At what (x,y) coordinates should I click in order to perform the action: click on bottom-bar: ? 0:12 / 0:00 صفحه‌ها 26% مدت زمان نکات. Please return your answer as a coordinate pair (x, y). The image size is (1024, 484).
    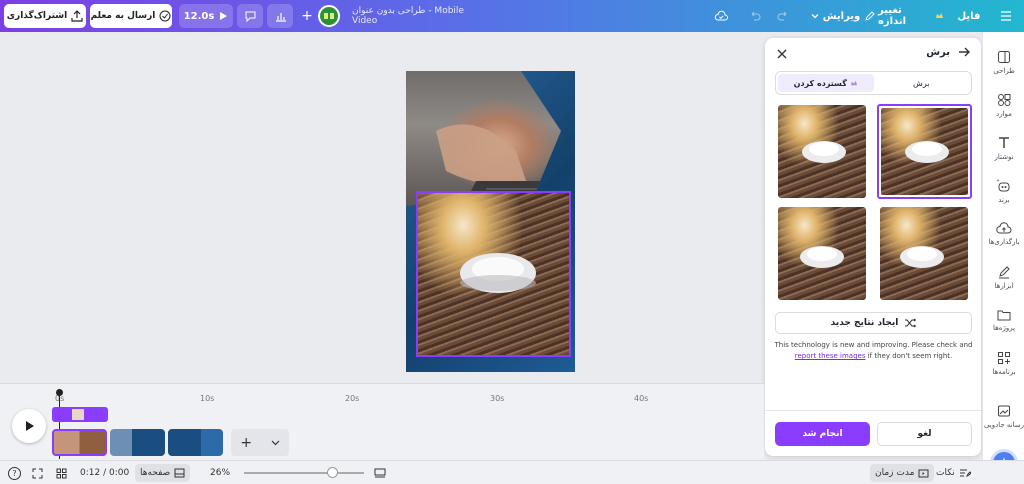
    Looking at the image, I should click on (512, 472).